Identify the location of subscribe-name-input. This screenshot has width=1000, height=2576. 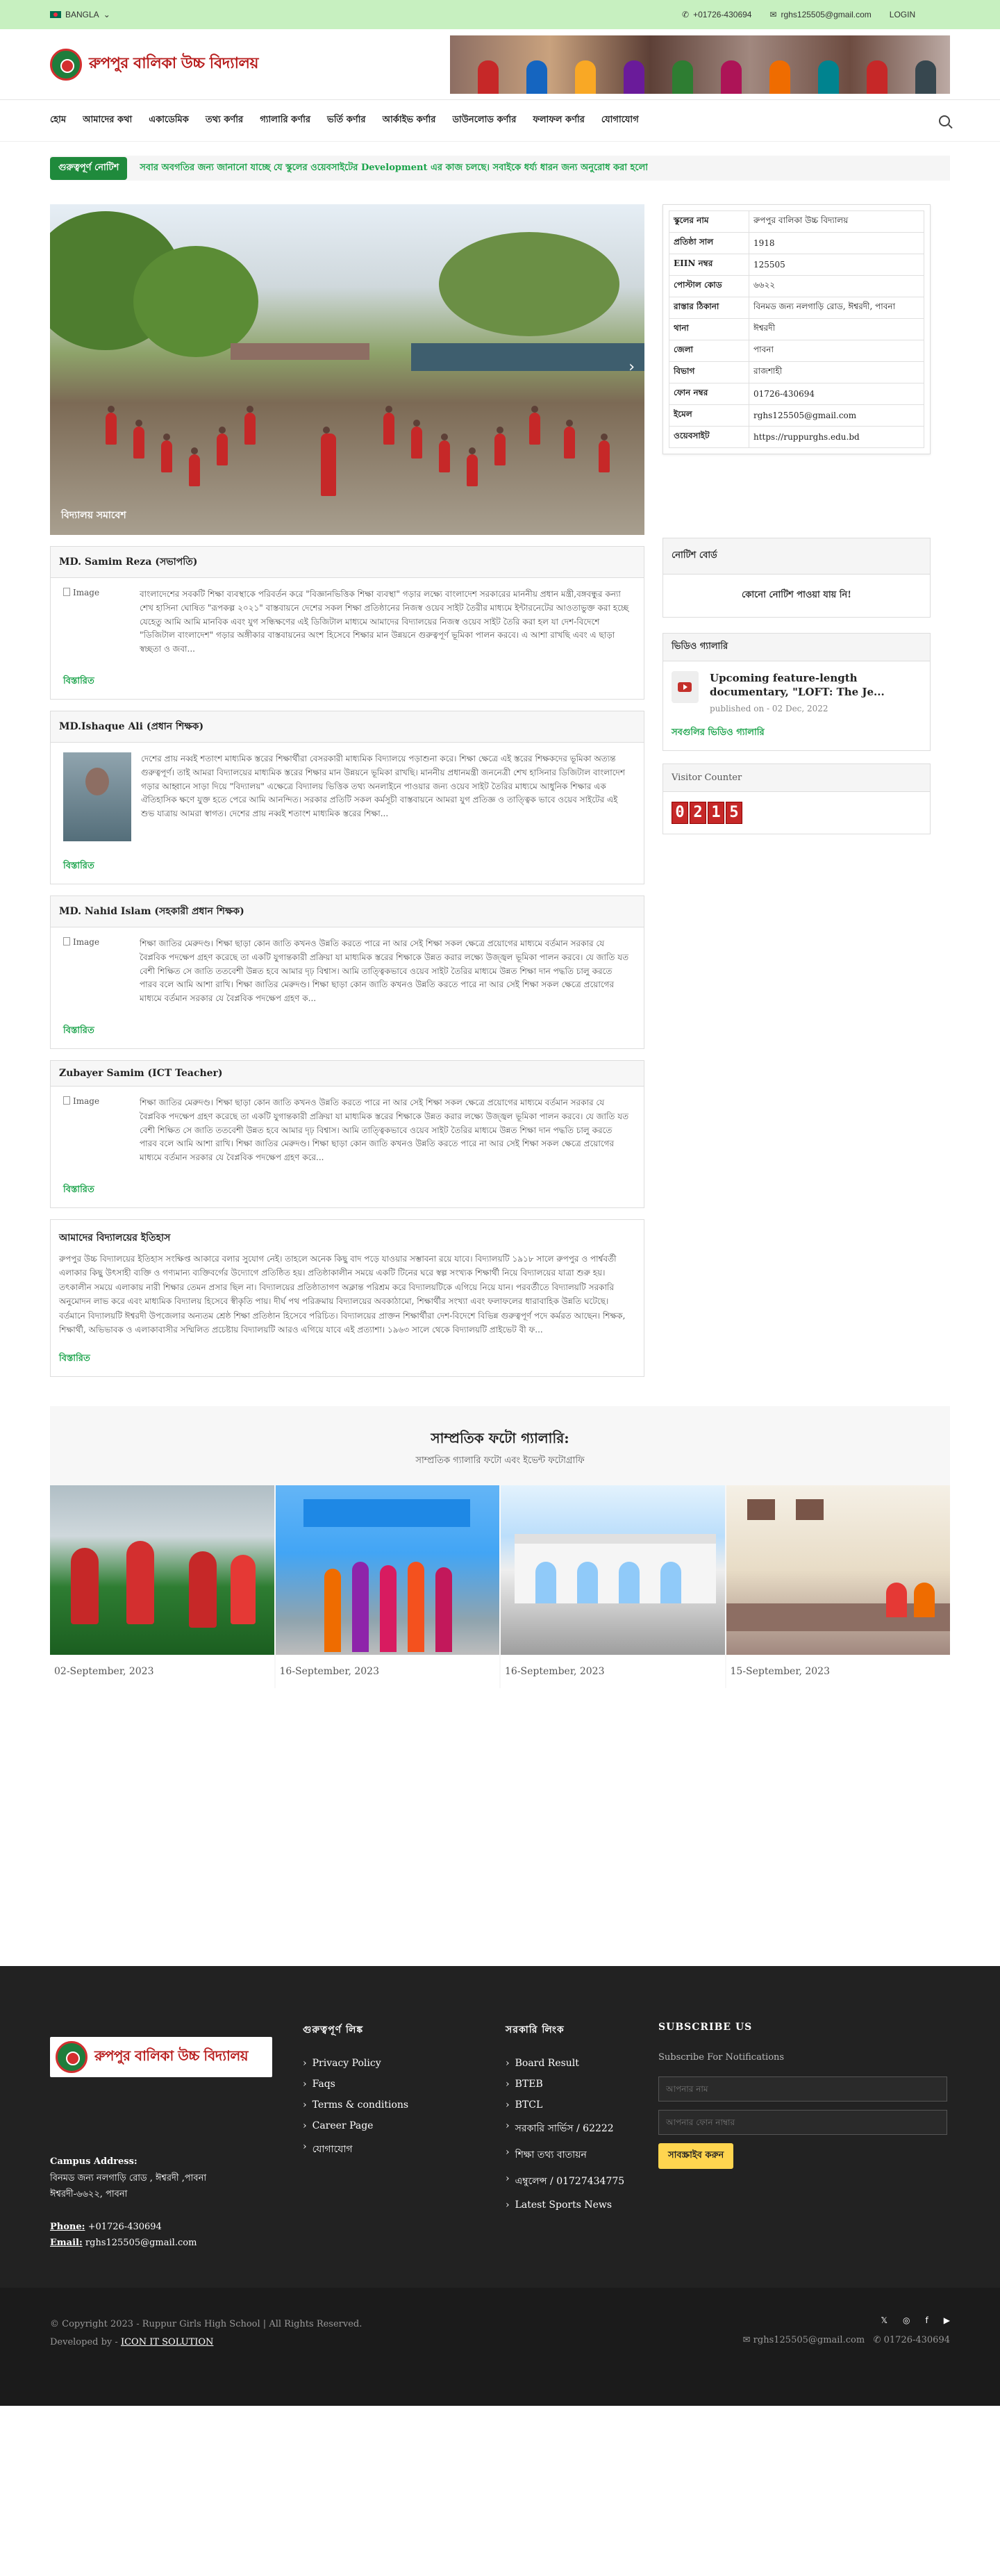
(802, 2090).